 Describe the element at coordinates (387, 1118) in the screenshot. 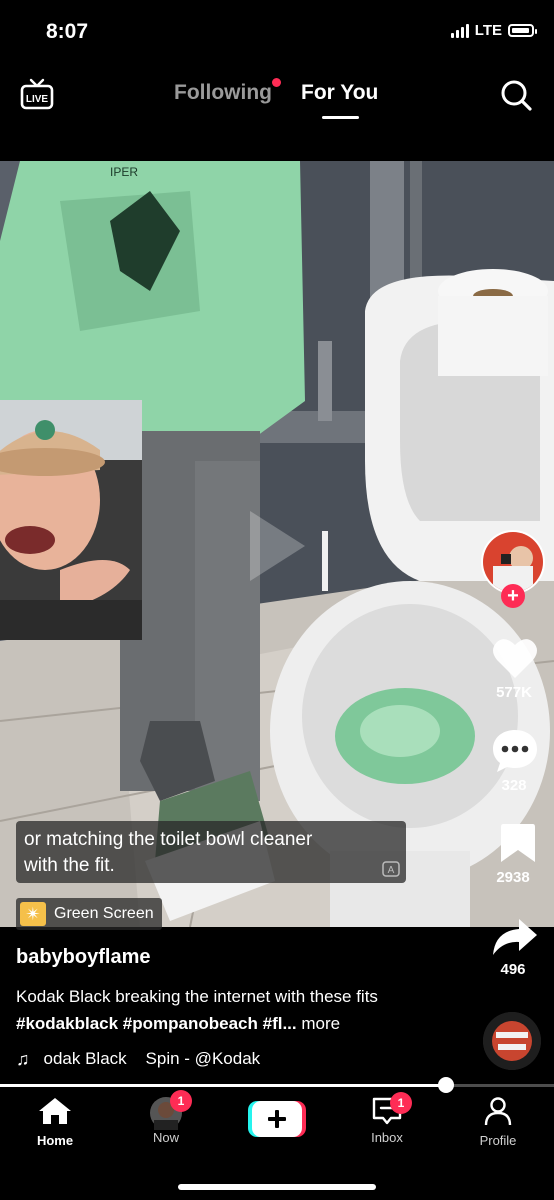

I see `nav-inbox: 1 Inbox` at that location.